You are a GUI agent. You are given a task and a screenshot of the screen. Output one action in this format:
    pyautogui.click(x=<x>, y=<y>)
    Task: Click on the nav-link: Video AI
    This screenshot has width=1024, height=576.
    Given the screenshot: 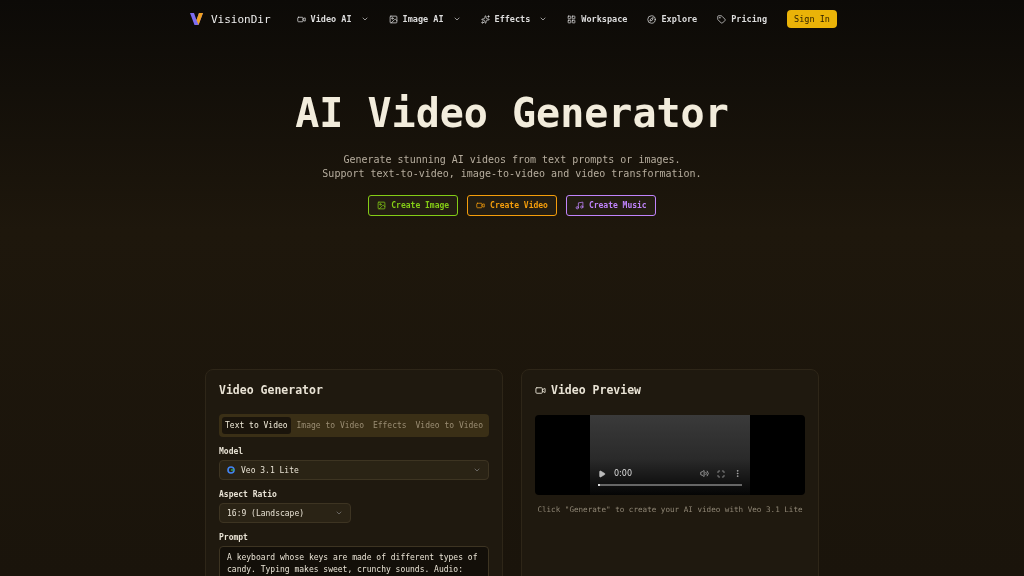 What is the action you would take?
    pyautogui.click(x=332, y=19)
    